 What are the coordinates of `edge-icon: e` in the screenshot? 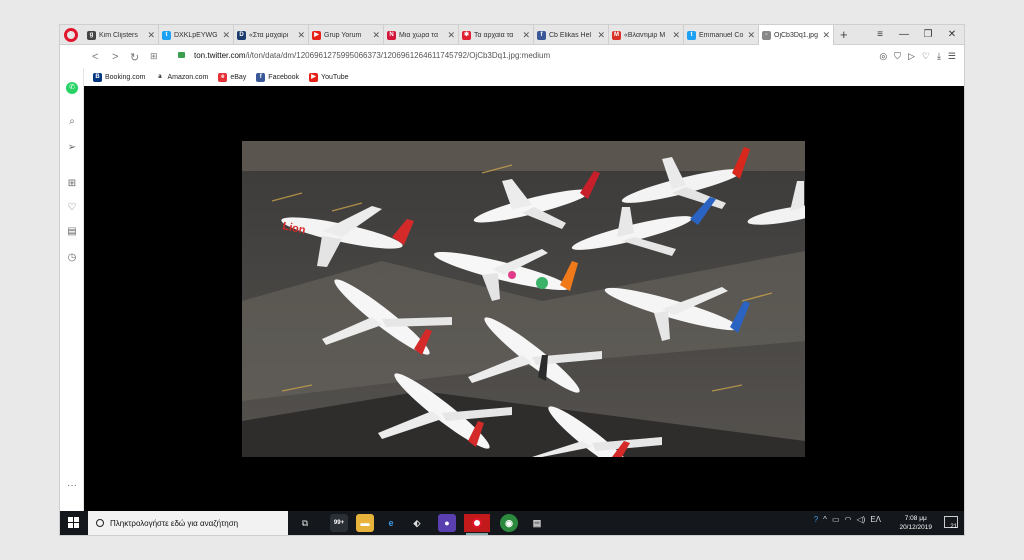 It's located at (391, 523).